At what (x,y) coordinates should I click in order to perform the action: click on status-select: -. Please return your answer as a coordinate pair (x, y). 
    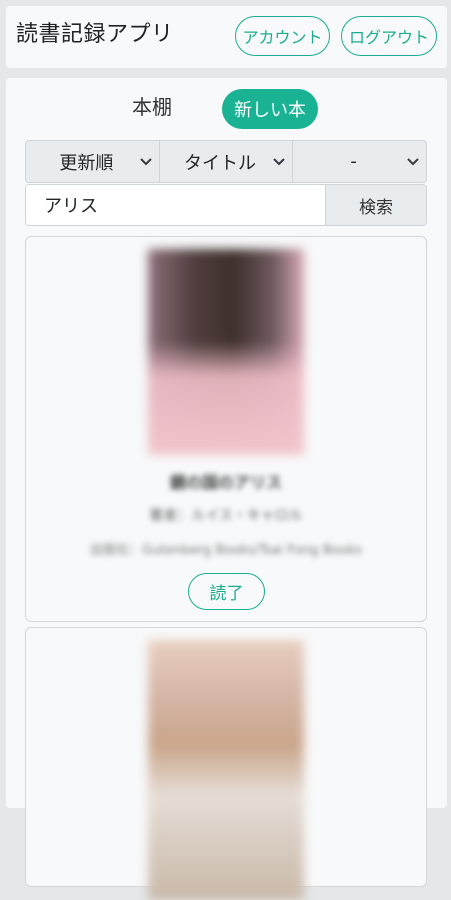
    Looking at the image, I should click on (359, 161).